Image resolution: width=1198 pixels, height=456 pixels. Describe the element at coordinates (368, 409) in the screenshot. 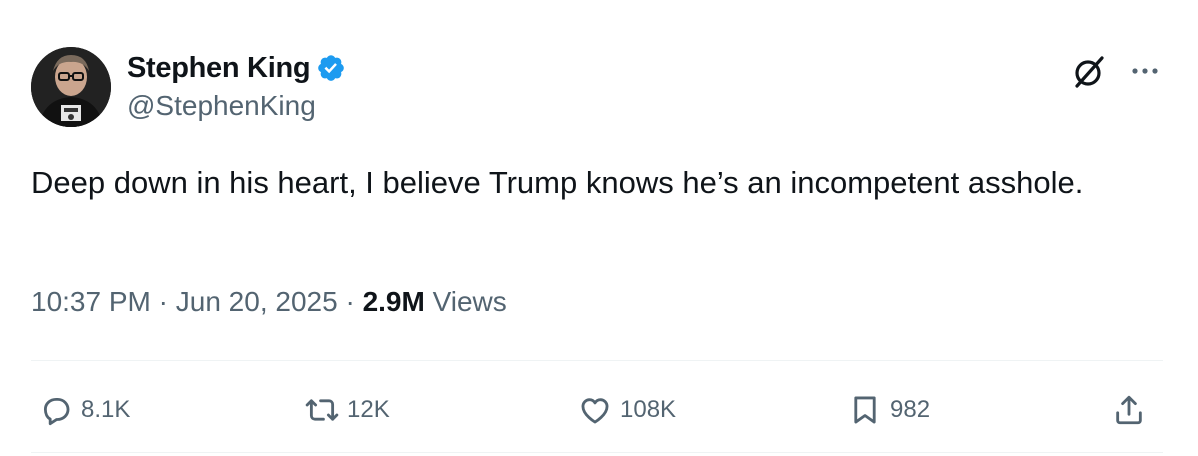

I see `retweet-count: 12K` at that location.